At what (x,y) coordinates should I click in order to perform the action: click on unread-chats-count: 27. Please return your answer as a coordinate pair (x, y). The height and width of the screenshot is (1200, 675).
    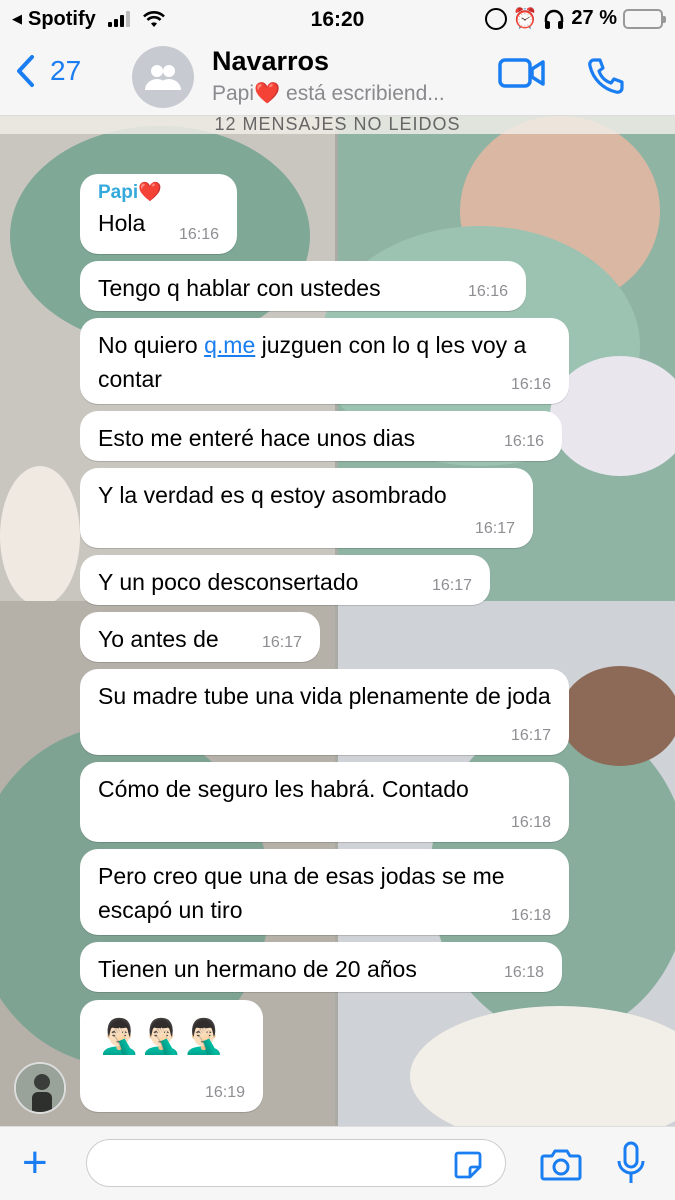
    Looking at the image, I should click on (66, 70).